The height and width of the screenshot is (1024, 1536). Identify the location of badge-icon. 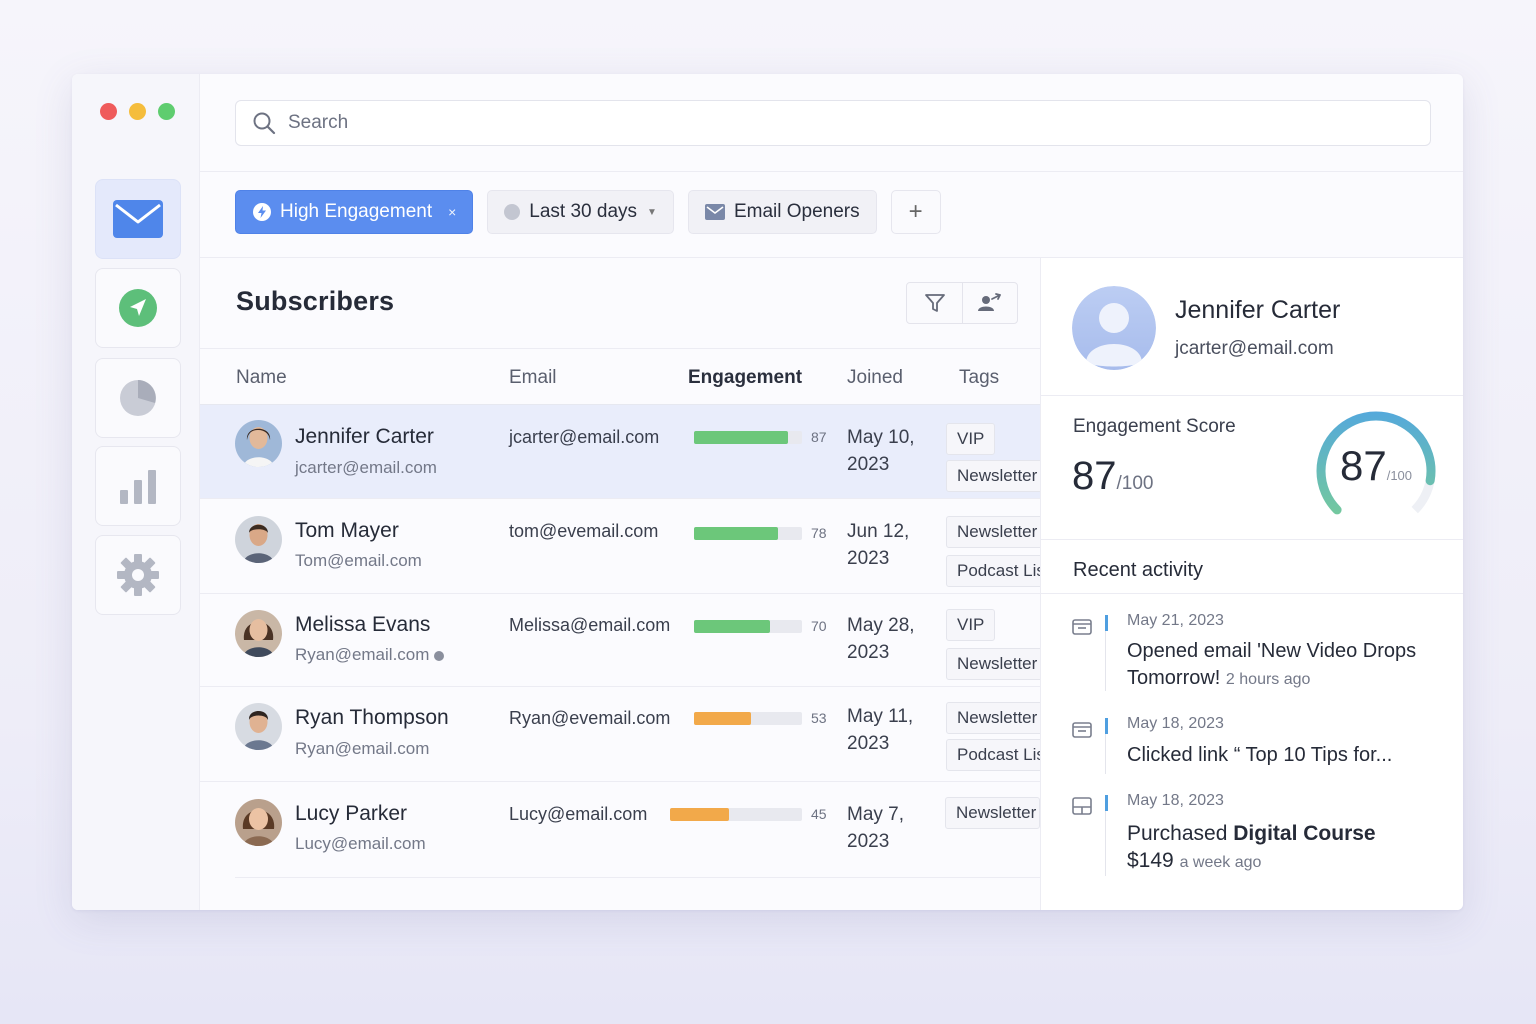
(262, 212).